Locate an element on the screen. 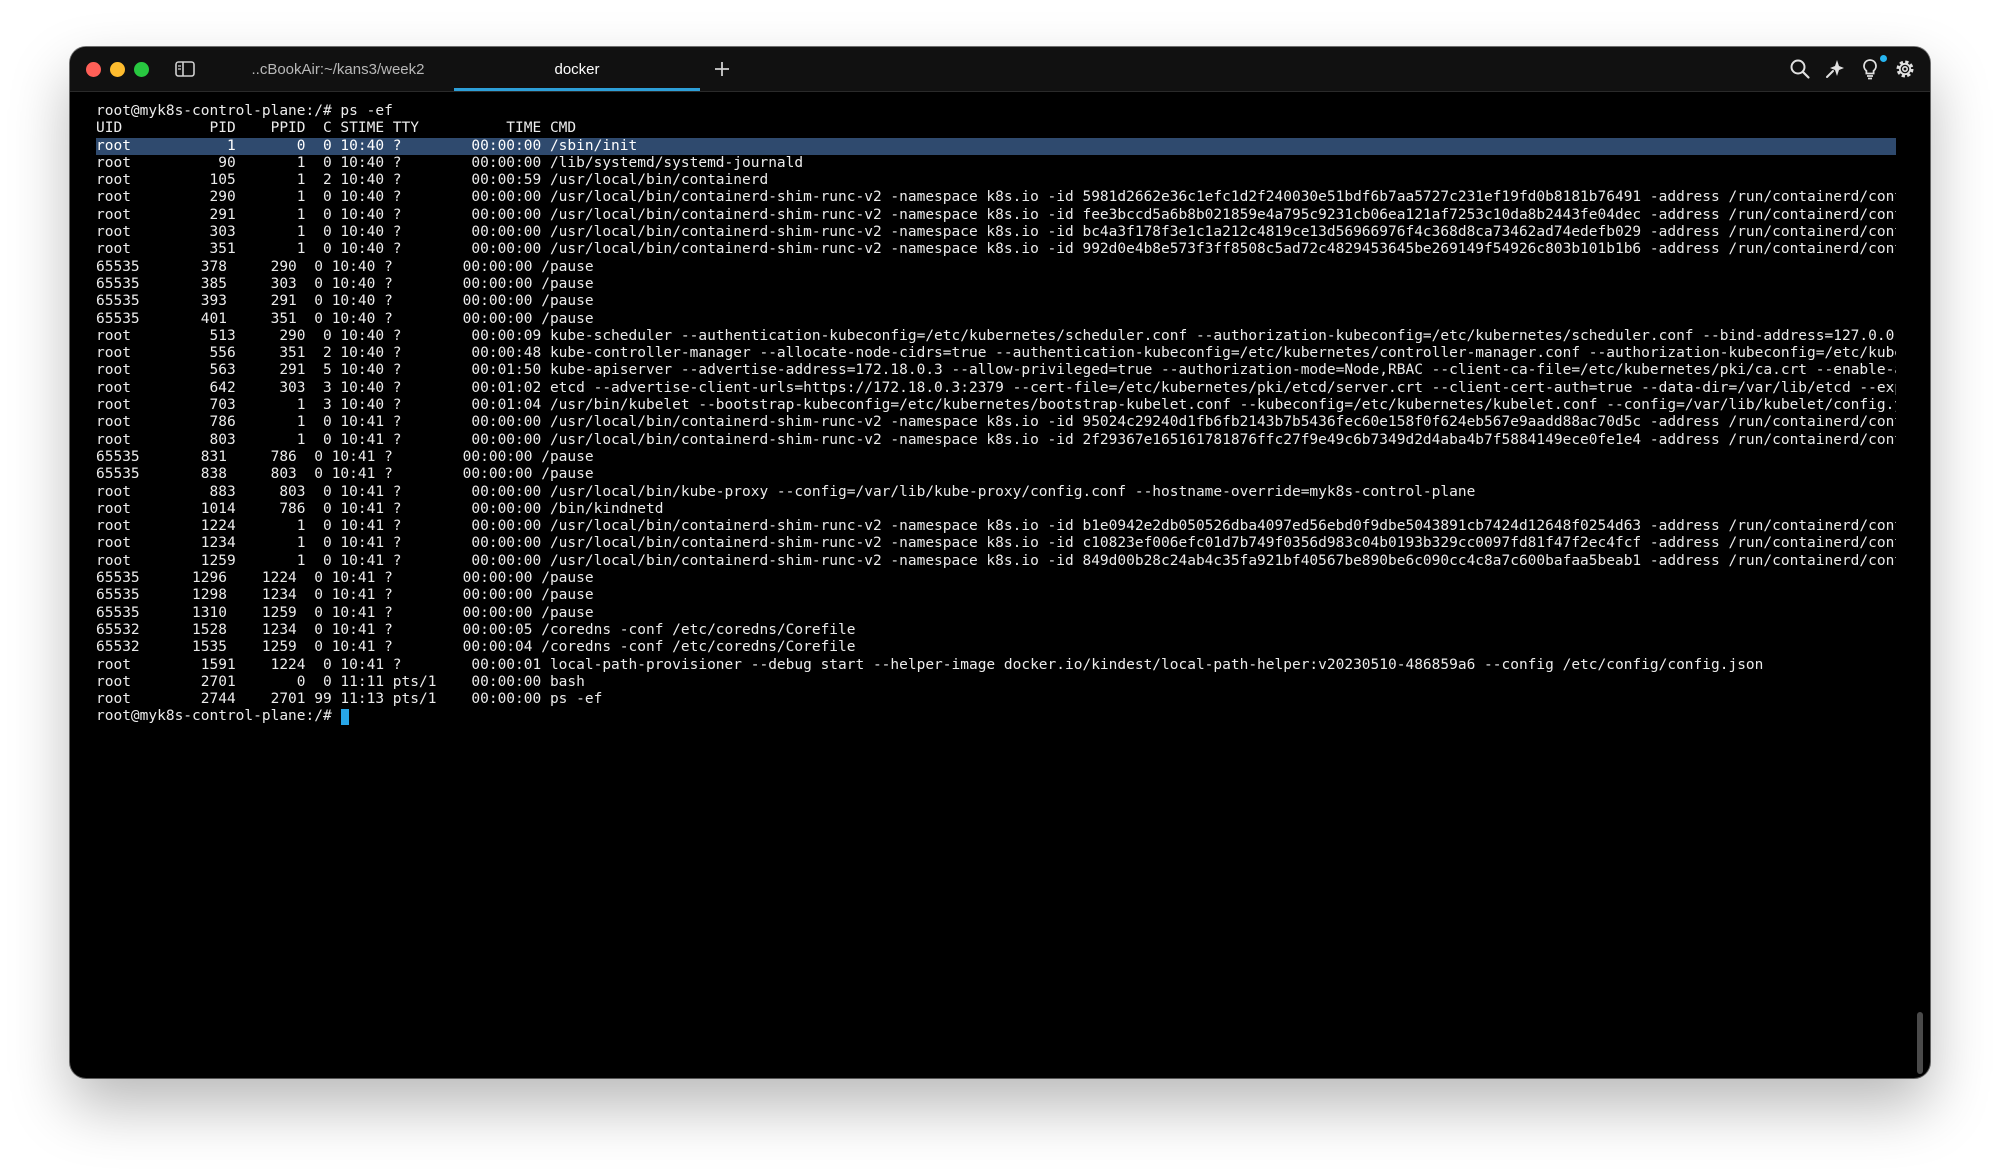 Image resolution: width=2000 pixels, height=1171 pixels. tab-label: ..cBookAir:~/kans3/week2 is located at coordinates (338, 69).